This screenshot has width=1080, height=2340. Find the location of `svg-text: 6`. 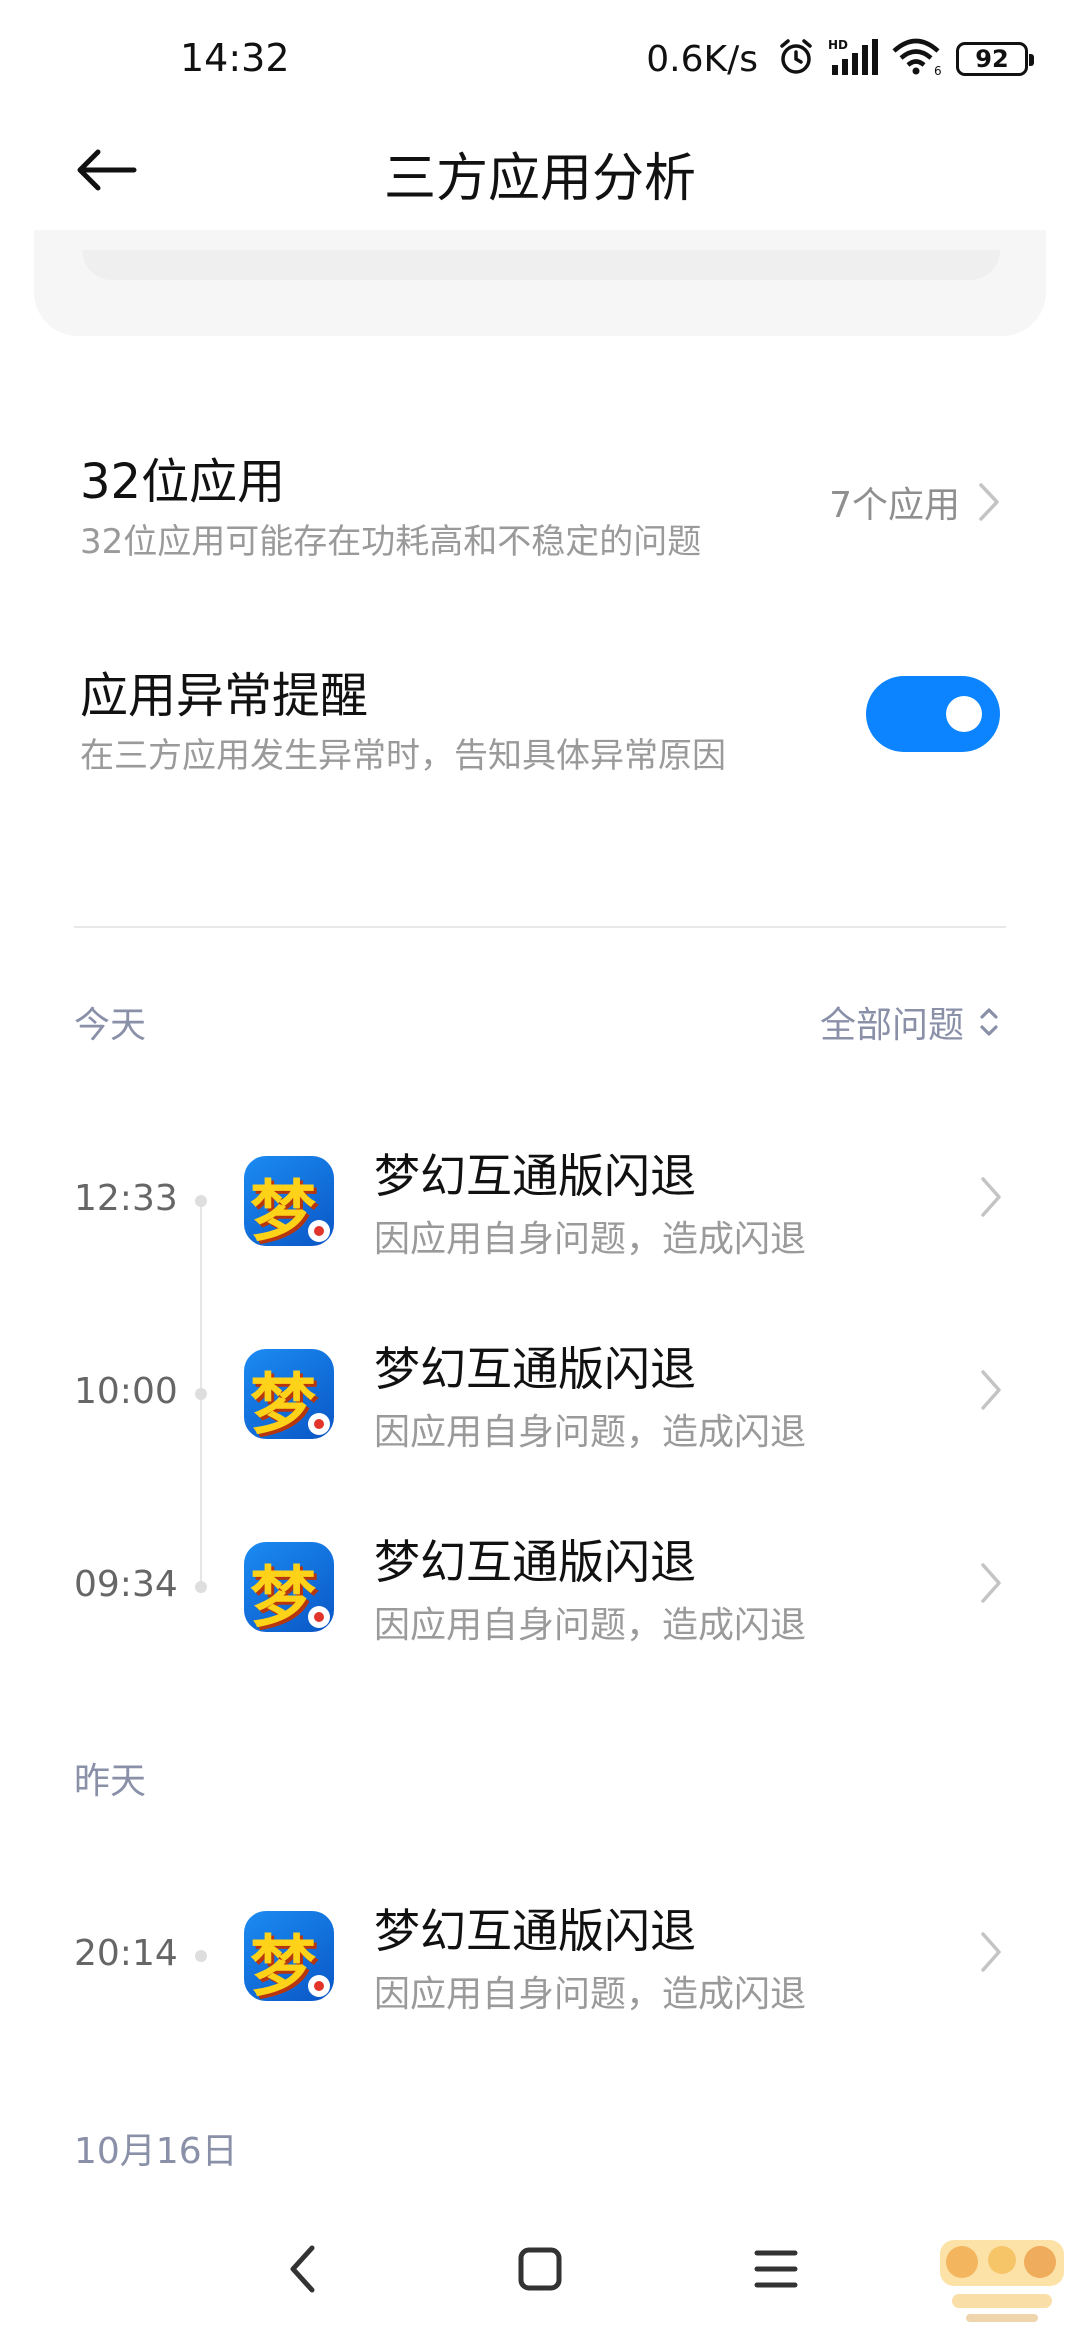

svg-text: 6 is located at coordinates (938, 70).